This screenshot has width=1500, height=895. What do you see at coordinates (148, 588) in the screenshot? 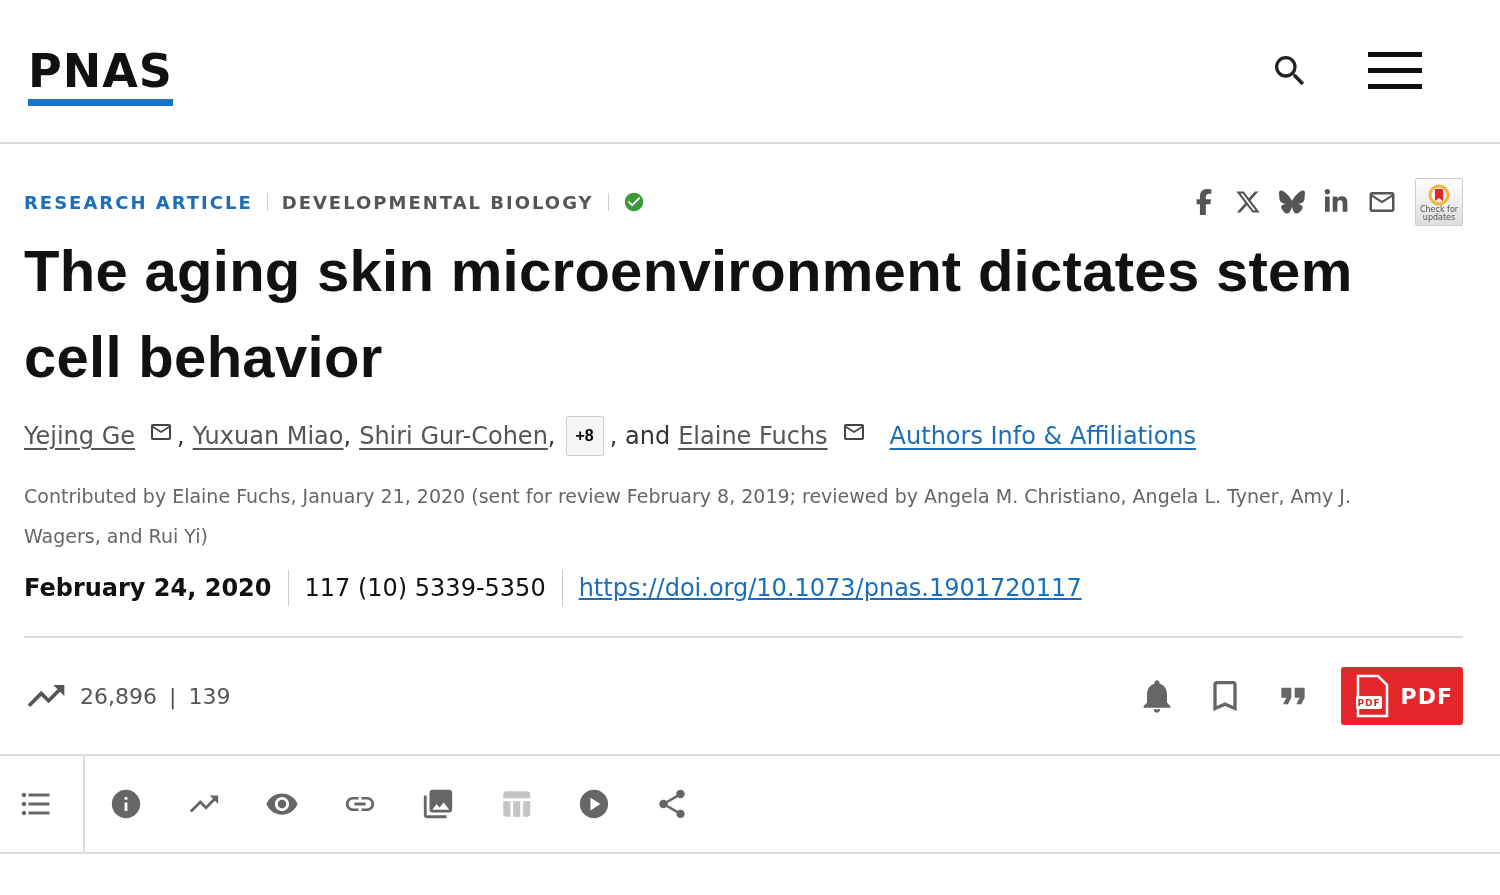
I see `publication-date: February 24, 2020` at bounding box center [148, 588].